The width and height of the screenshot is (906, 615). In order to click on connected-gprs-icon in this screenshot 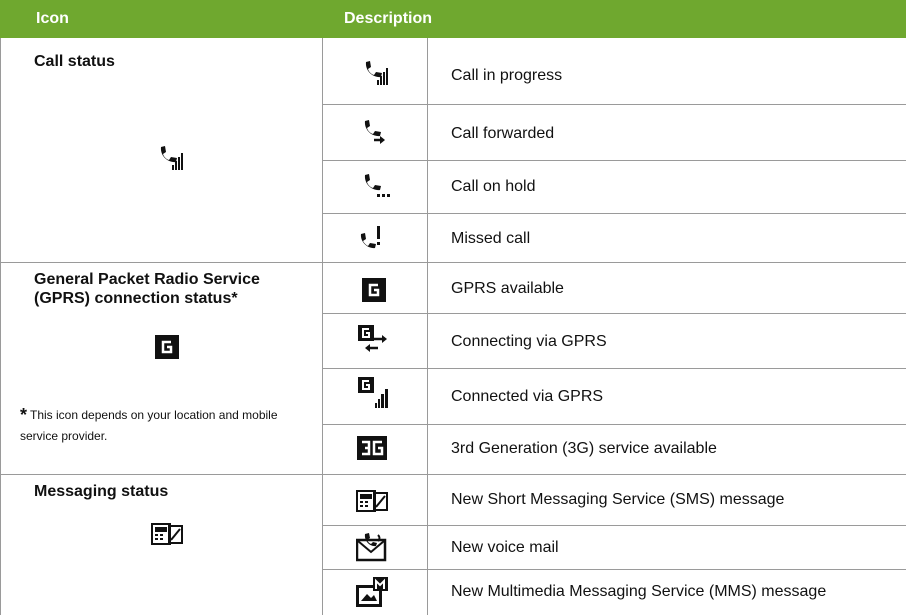, I will do `click(374, 393)`.